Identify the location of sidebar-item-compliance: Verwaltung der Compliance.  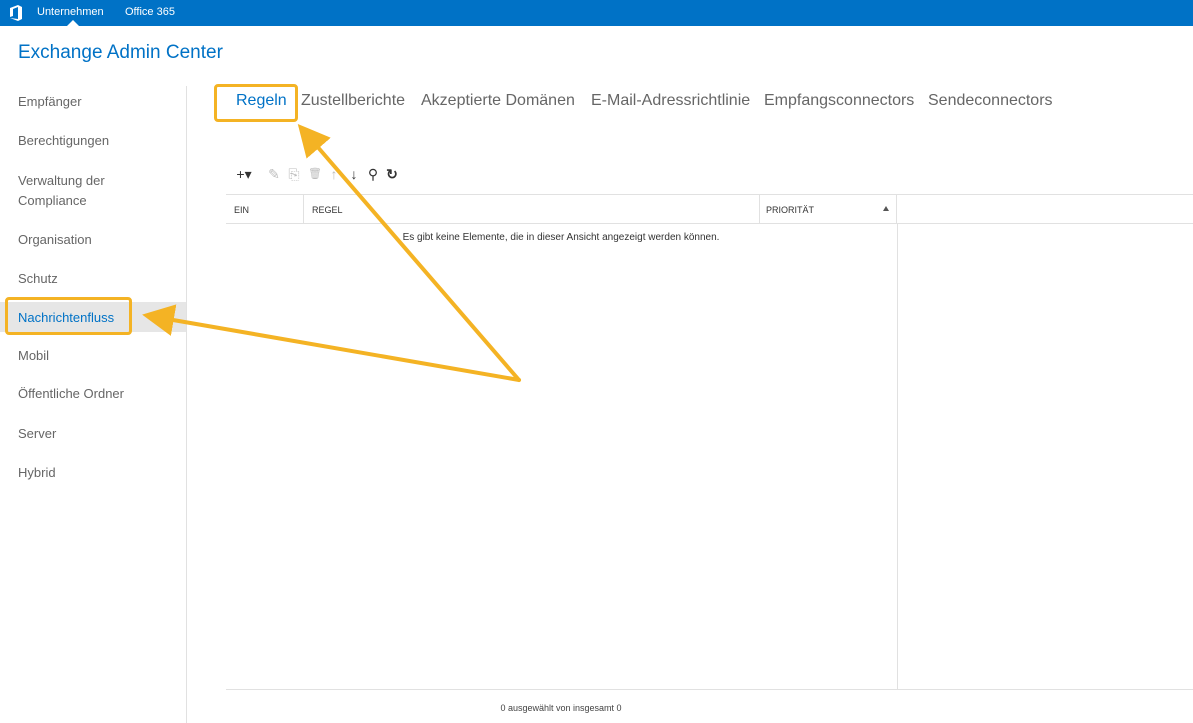
(88, 191).